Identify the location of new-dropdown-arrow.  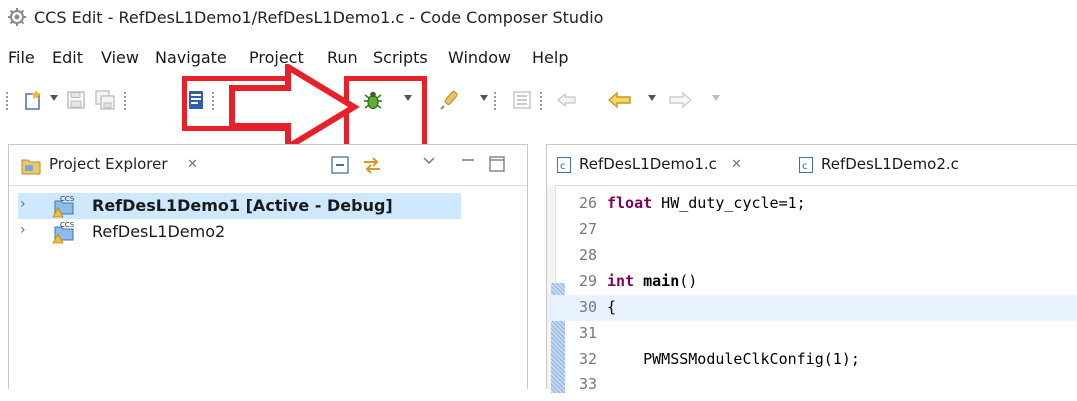
(54, 98).